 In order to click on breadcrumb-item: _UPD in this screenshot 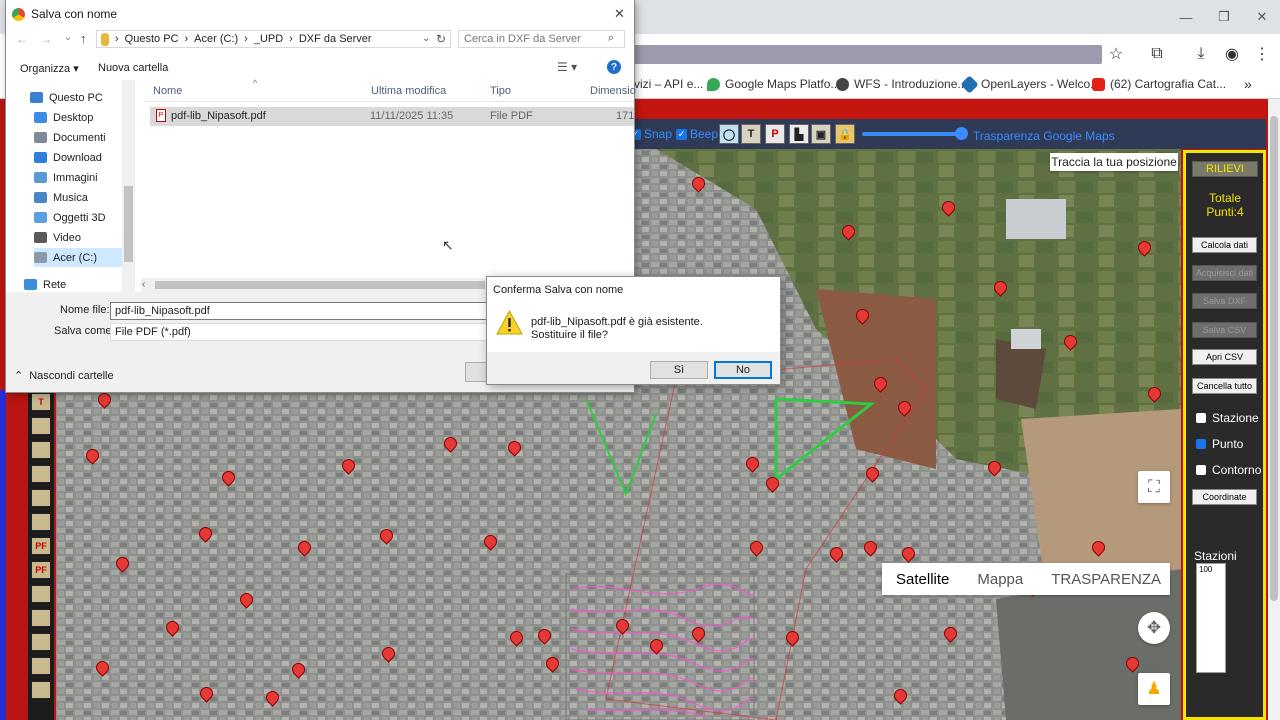, I will do `click(268, 39)`.